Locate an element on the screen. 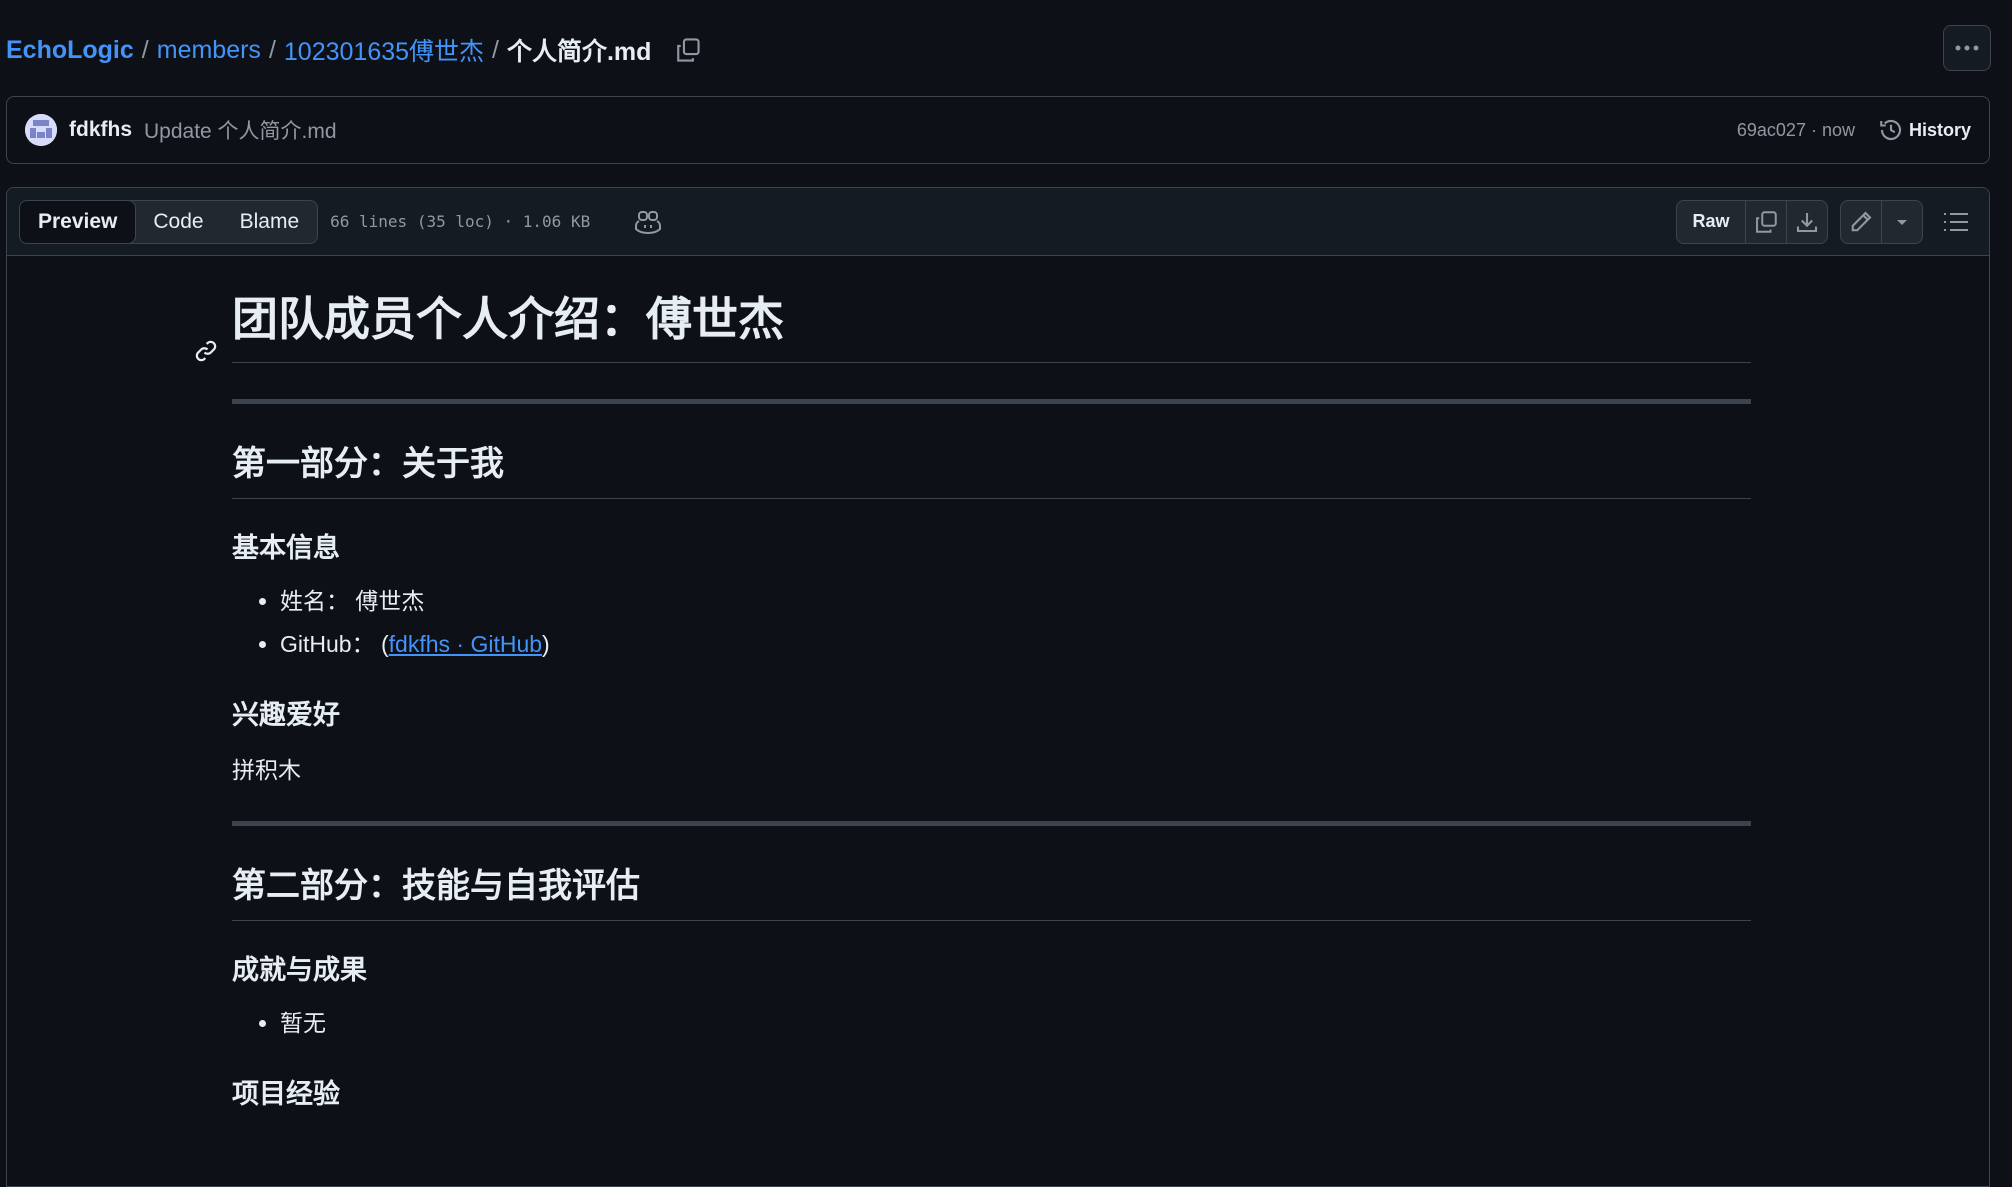  kebab-horizontal-icon is located at coordinates (1967, 48).